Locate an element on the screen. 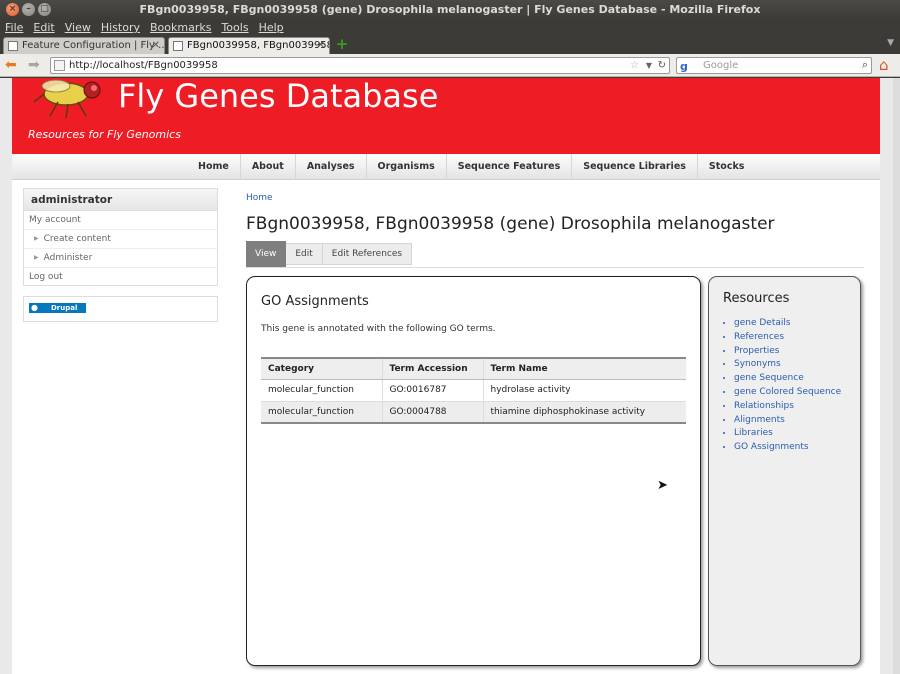 The height and width of the screenshot is (674, 900). browser-tab-gene: FBgn0039958, FBgn0039958... ✕ is located at coordinates (249, 45).